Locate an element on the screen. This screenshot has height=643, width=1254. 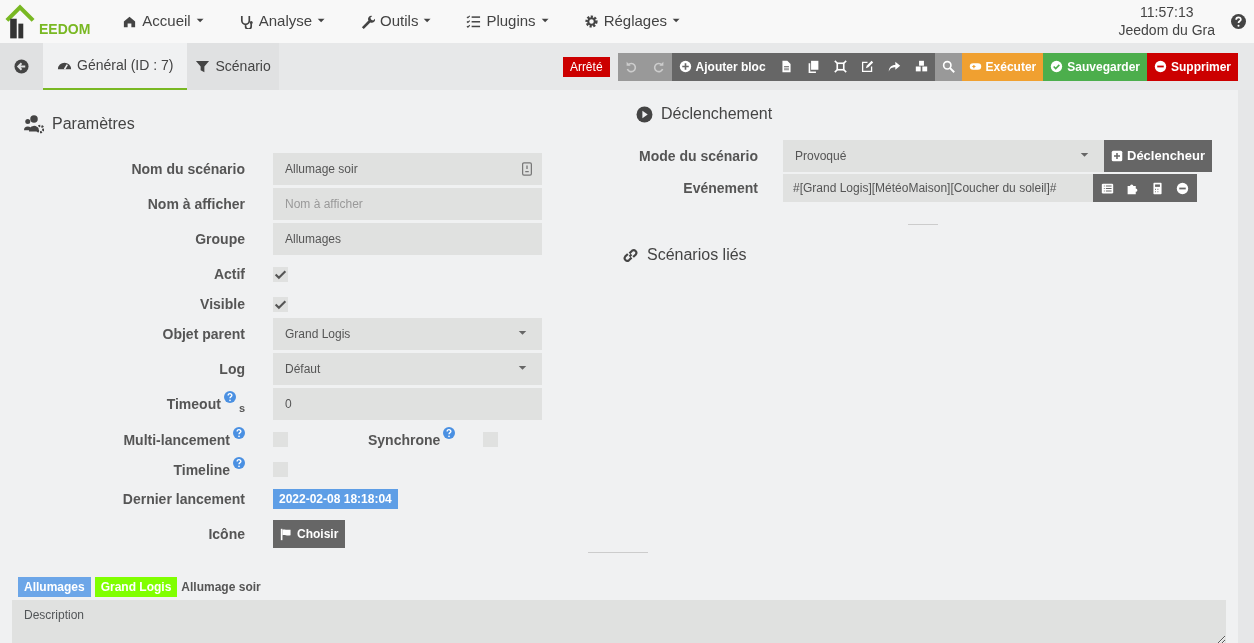
plus-circle-icon is located at coordinates (685, 66).